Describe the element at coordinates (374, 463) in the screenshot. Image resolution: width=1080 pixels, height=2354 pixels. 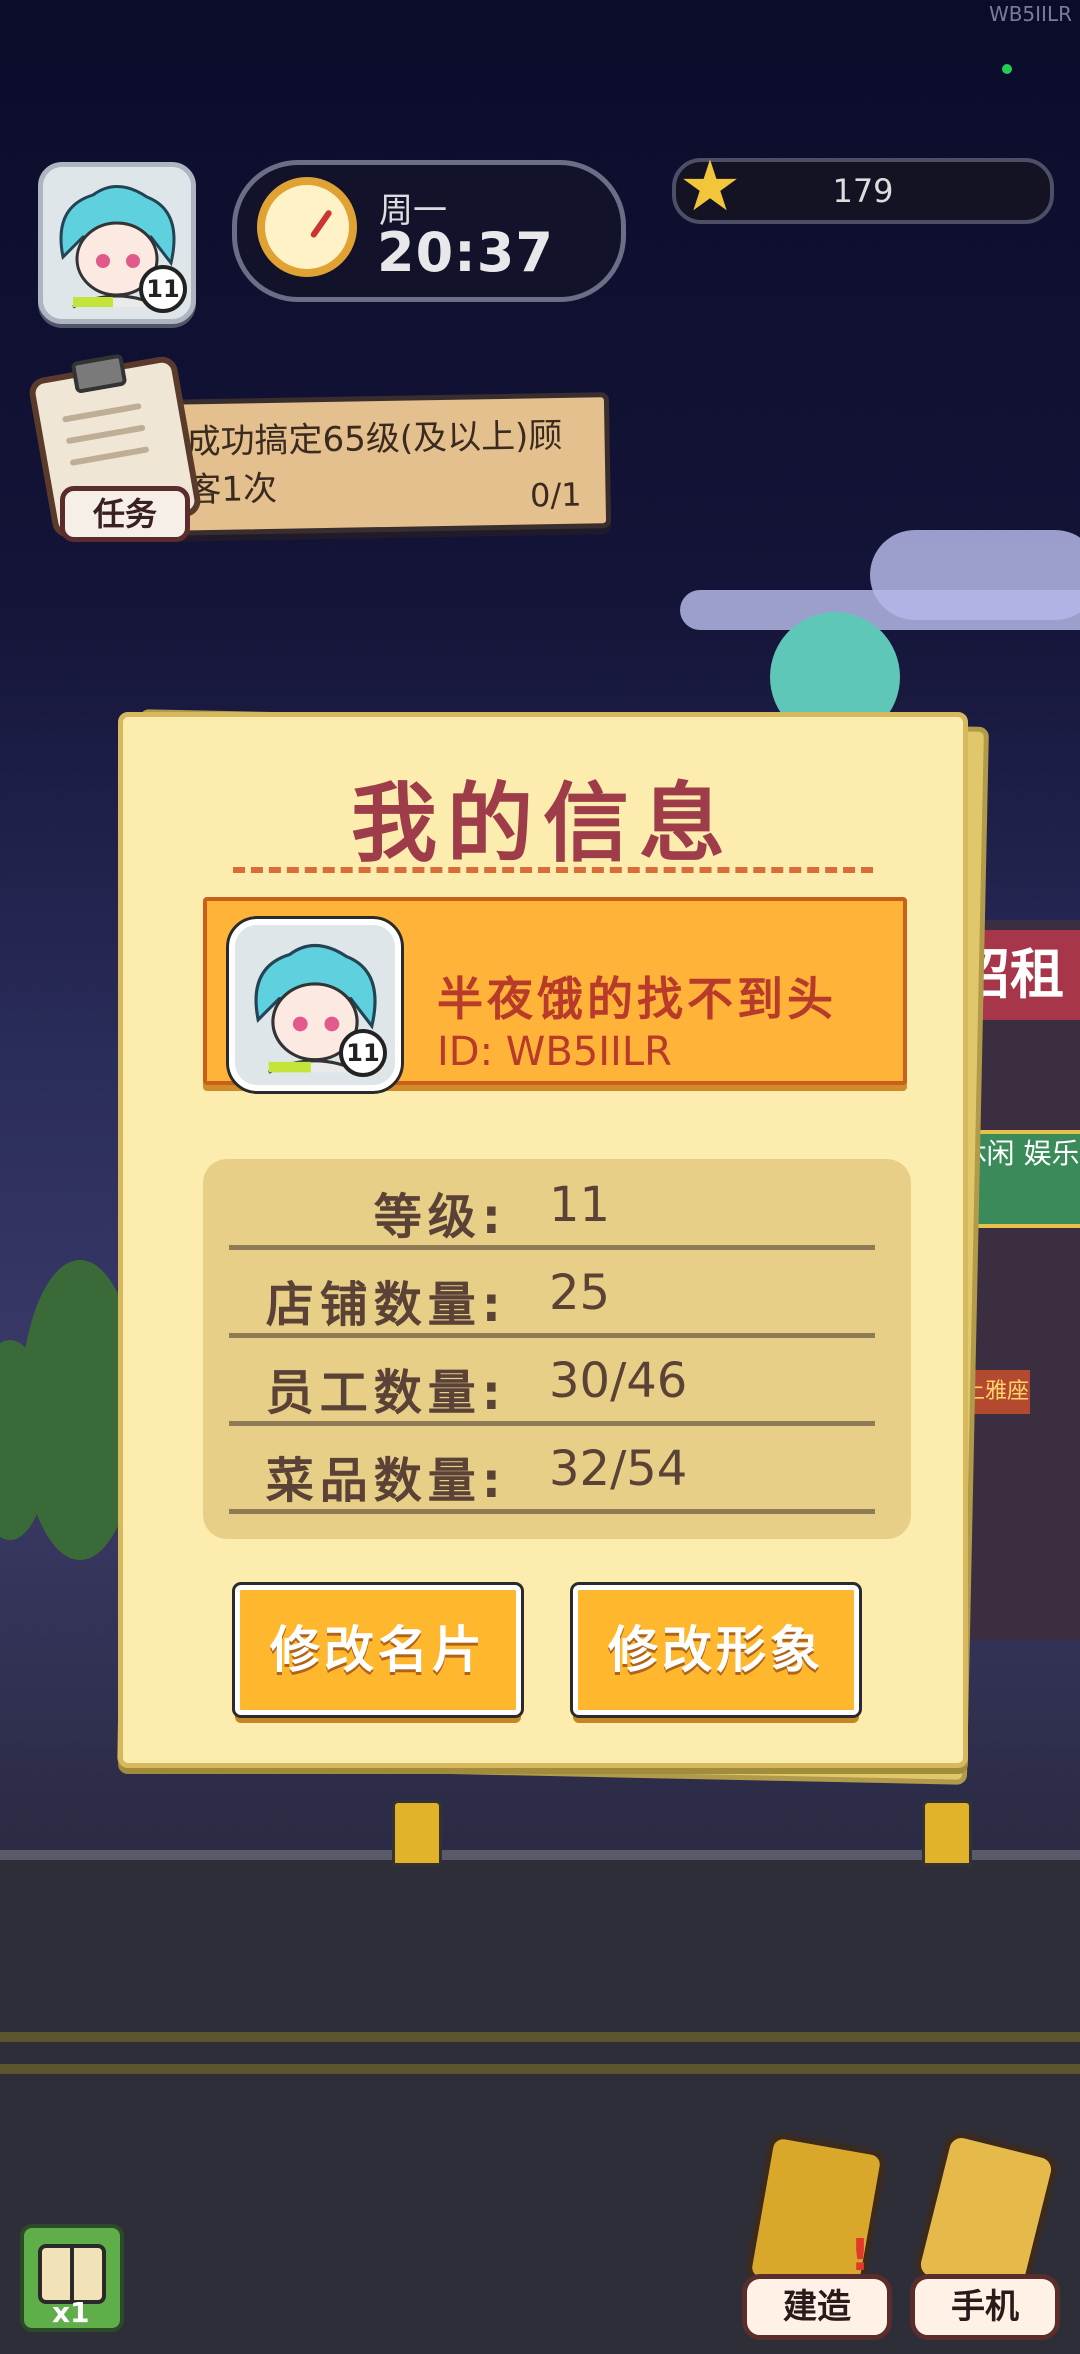
I see `task-text: 成功搞定65级(及以上)顾客1次` at that location.